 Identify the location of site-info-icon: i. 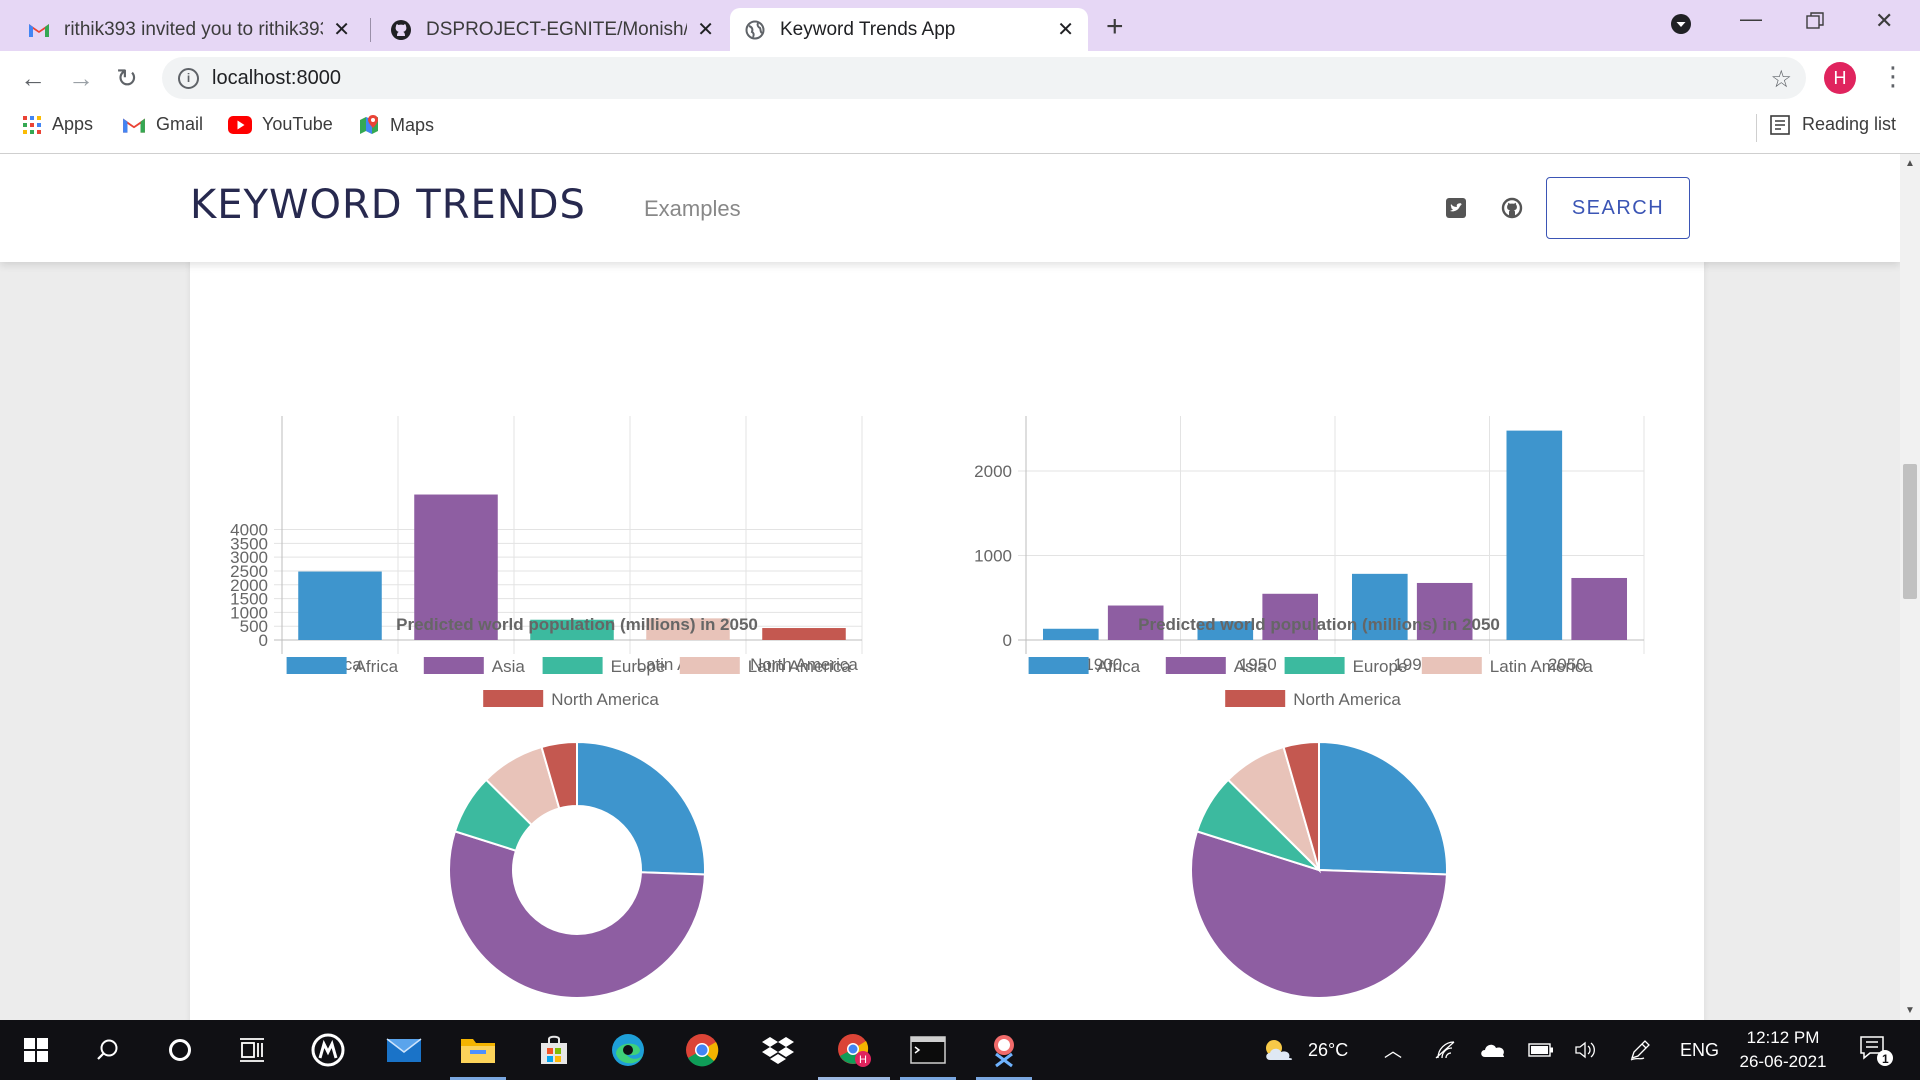
(188, 78).